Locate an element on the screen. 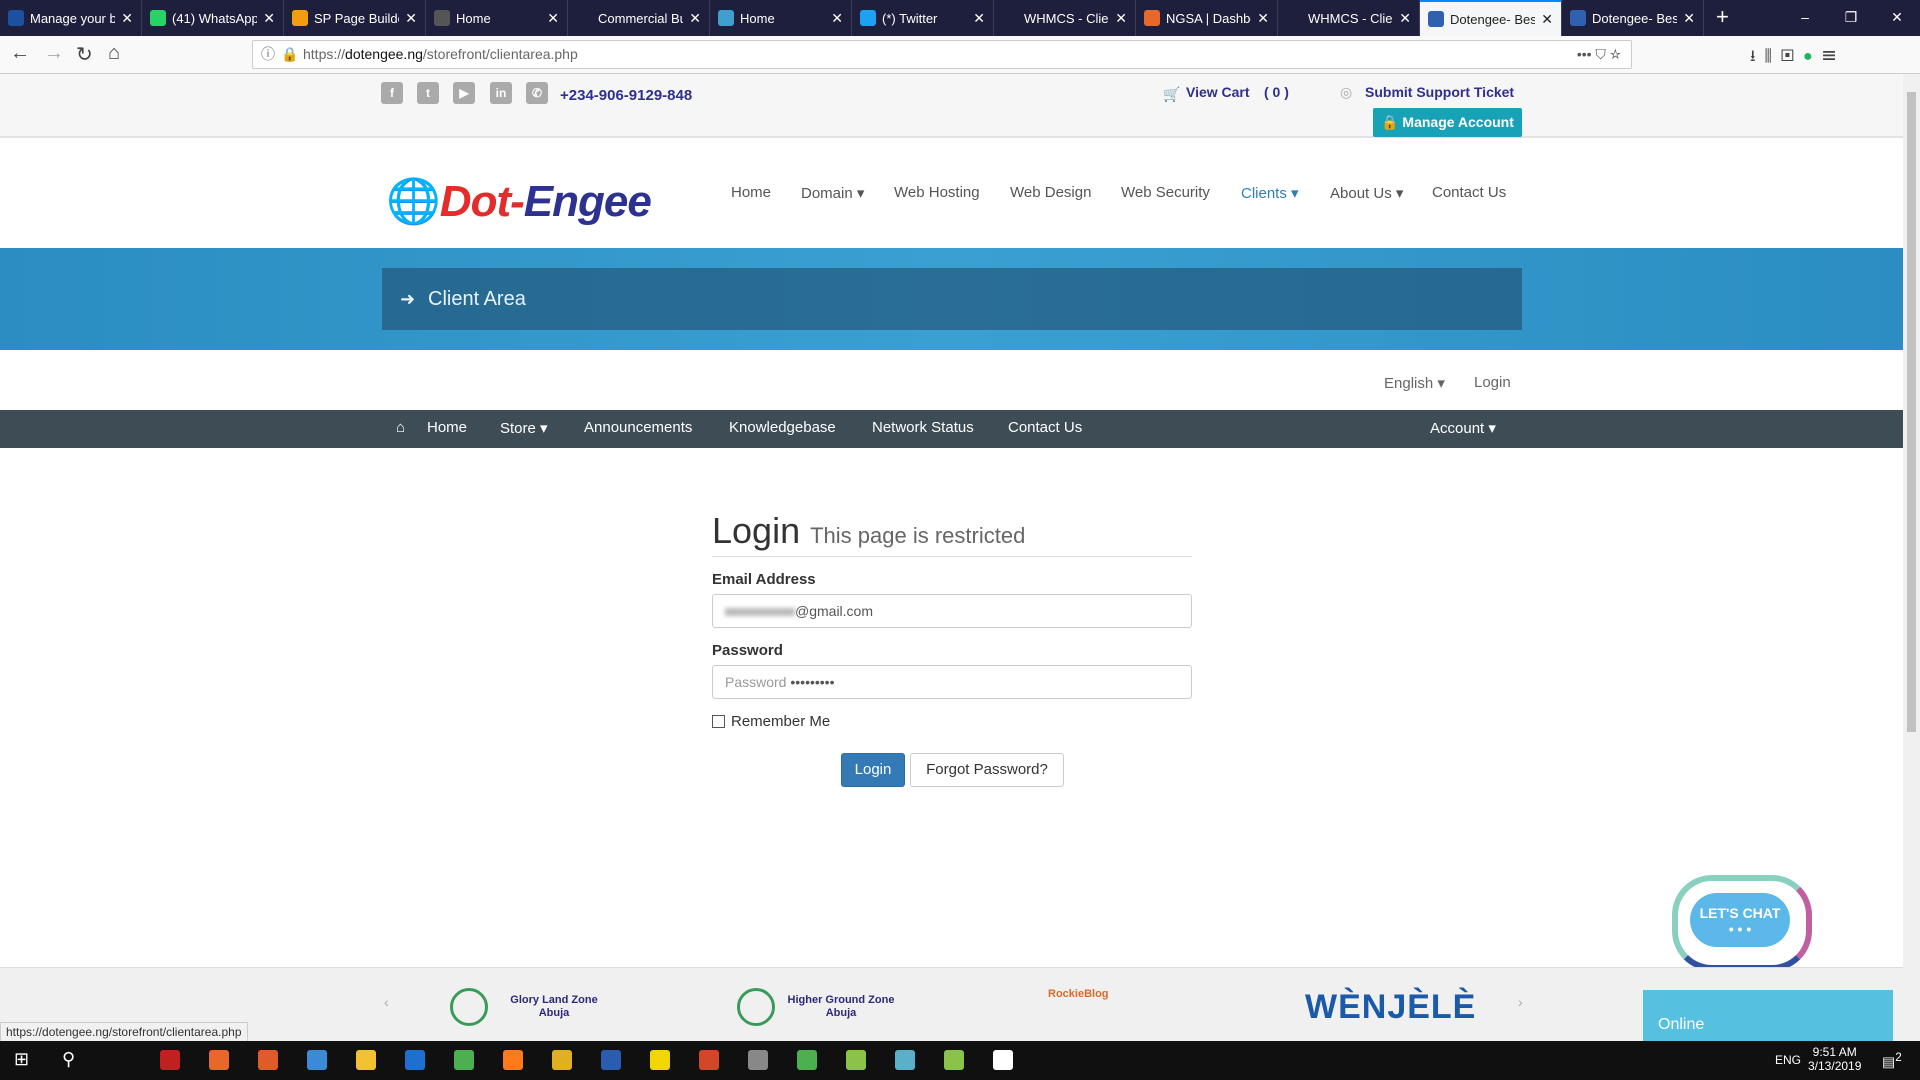 The width and height of the screenshot is (1920, 1080). main-nav-item: Contact Us is located at coordinates (1469, 192).